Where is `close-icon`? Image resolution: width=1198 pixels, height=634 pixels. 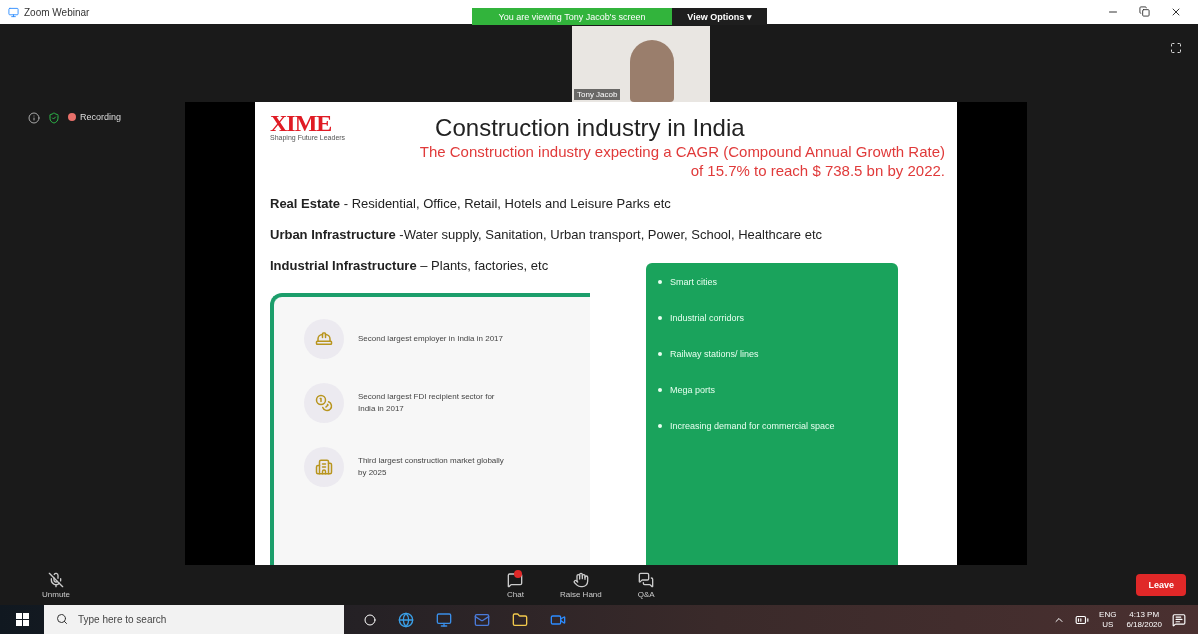 close-icon is located at coordinates (1176, 12).